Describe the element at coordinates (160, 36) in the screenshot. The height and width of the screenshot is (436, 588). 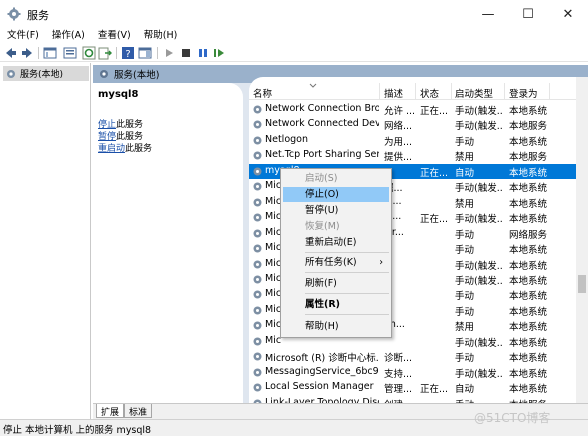
I see `menu-help: 帮助(H)` at that location.